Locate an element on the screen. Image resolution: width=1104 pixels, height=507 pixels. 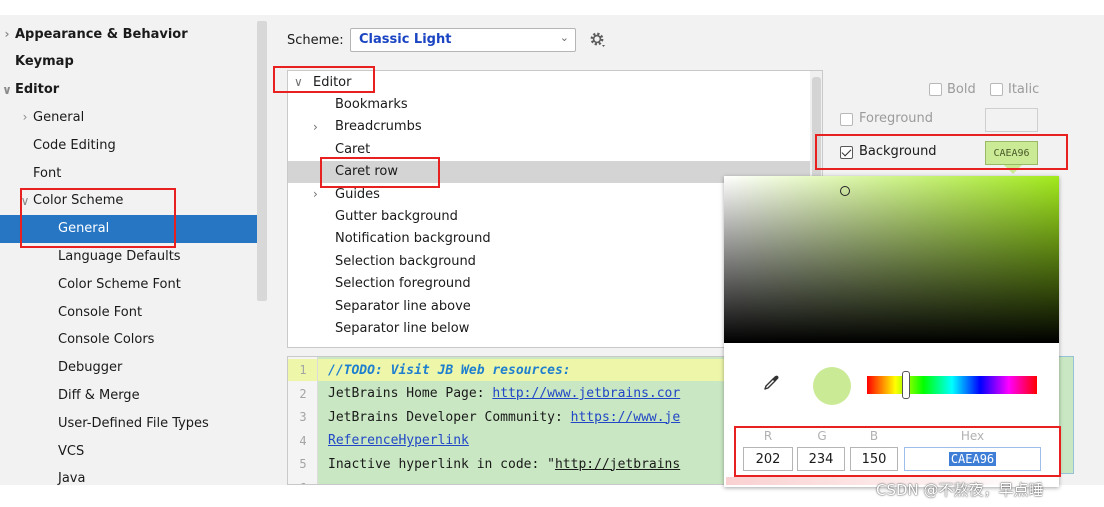
sidebar-item-label: Font is located at coordinates (47, 173).